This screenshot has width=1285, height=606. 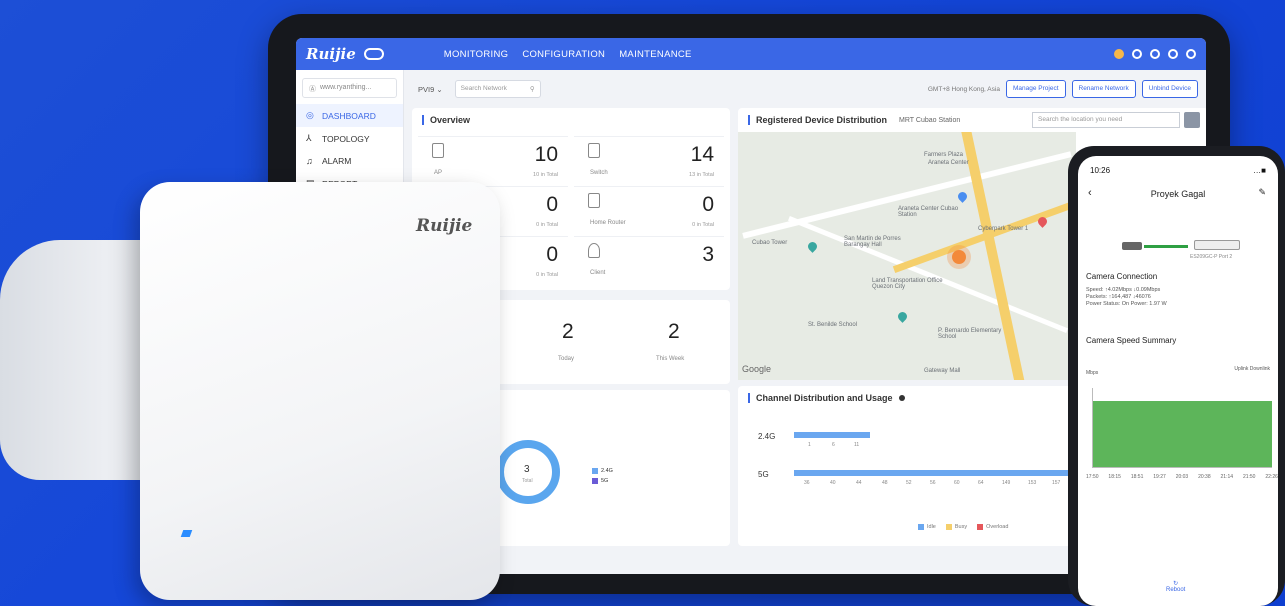 What do you see at coordinates (426, 89) in the screenshot?
I see `project-name: PVI9` at bounding box center [426, 89].